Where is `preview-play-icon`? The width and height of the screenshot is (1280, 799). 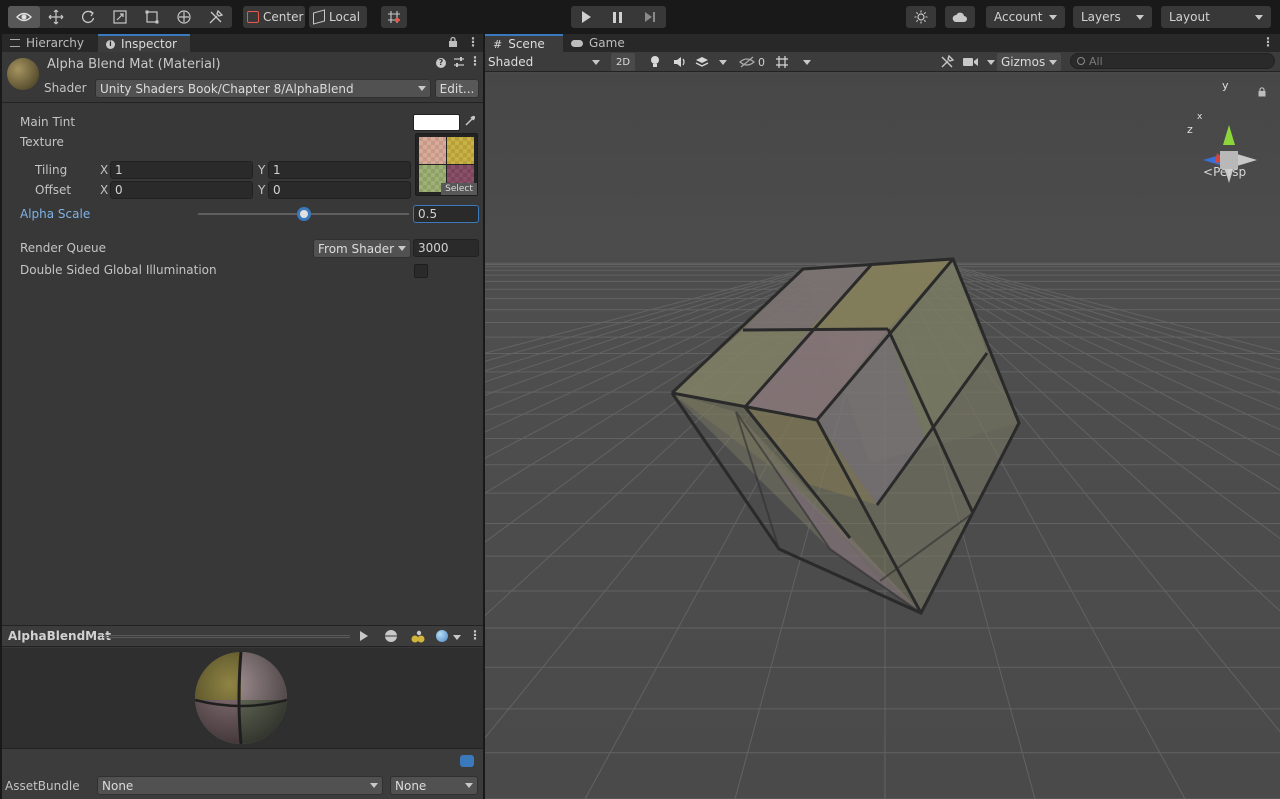
preview-play-icon is located at coordinates (364, 636).